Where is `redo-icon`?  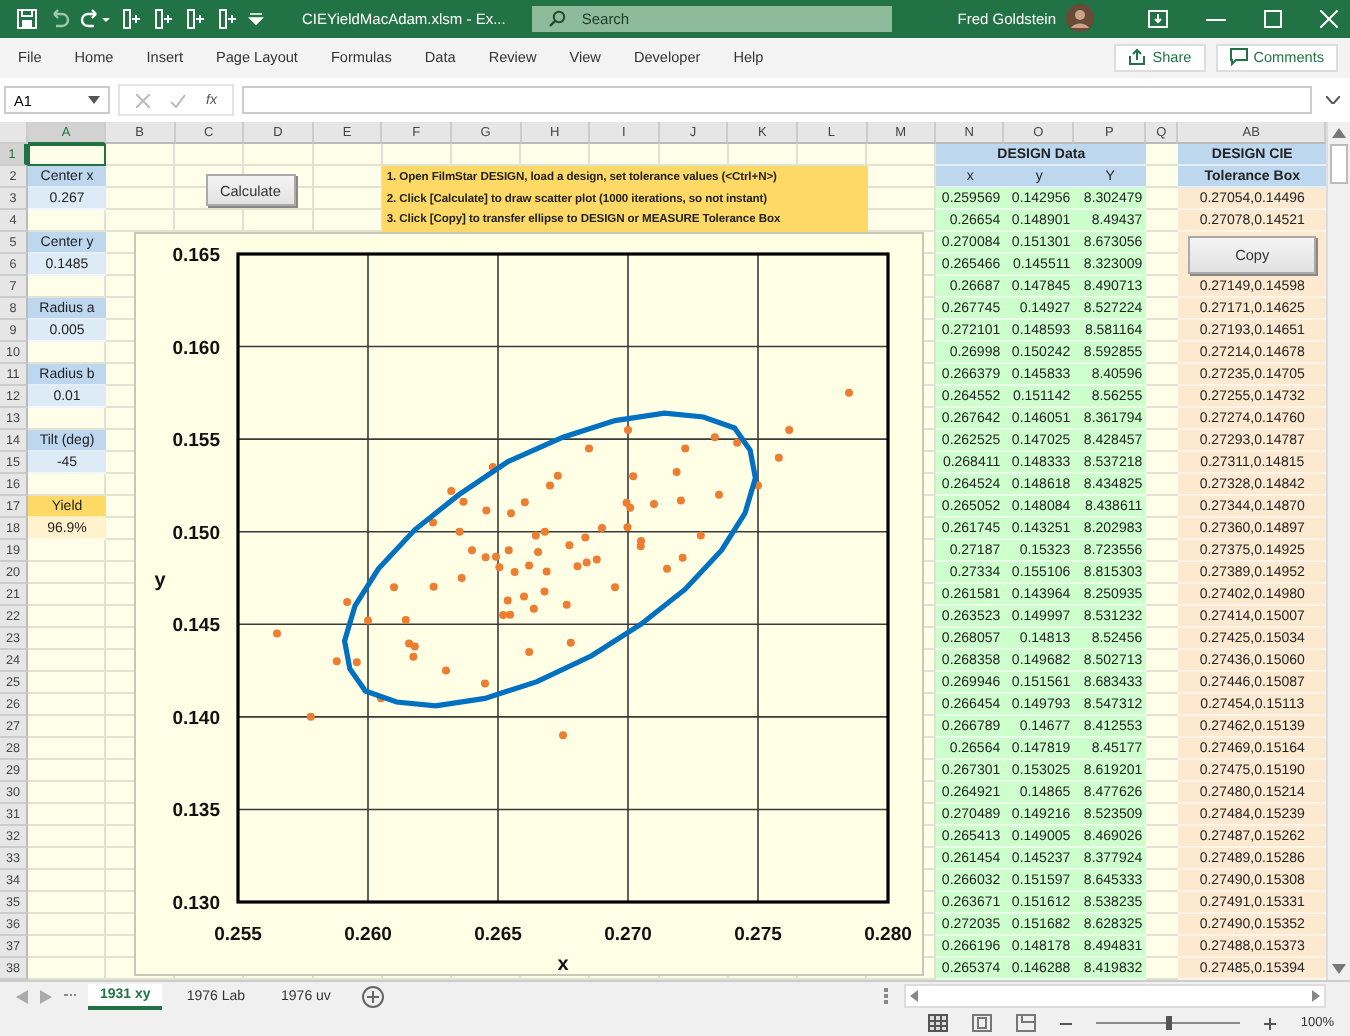 redo-icon is located at coordinates (95, 18).